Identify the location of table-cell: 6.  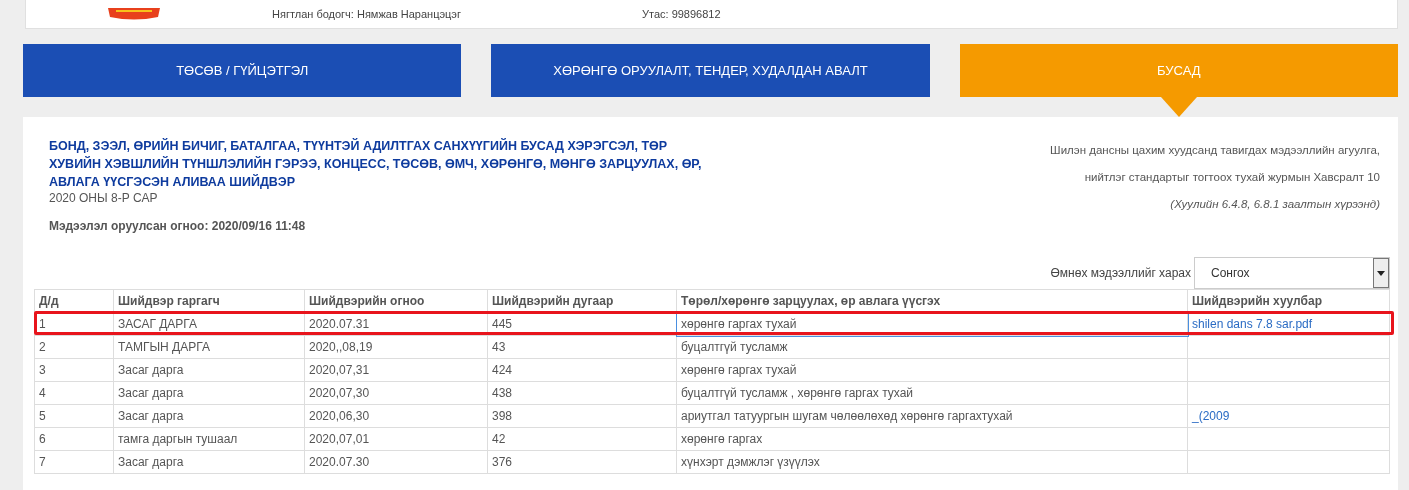
(74, 439).